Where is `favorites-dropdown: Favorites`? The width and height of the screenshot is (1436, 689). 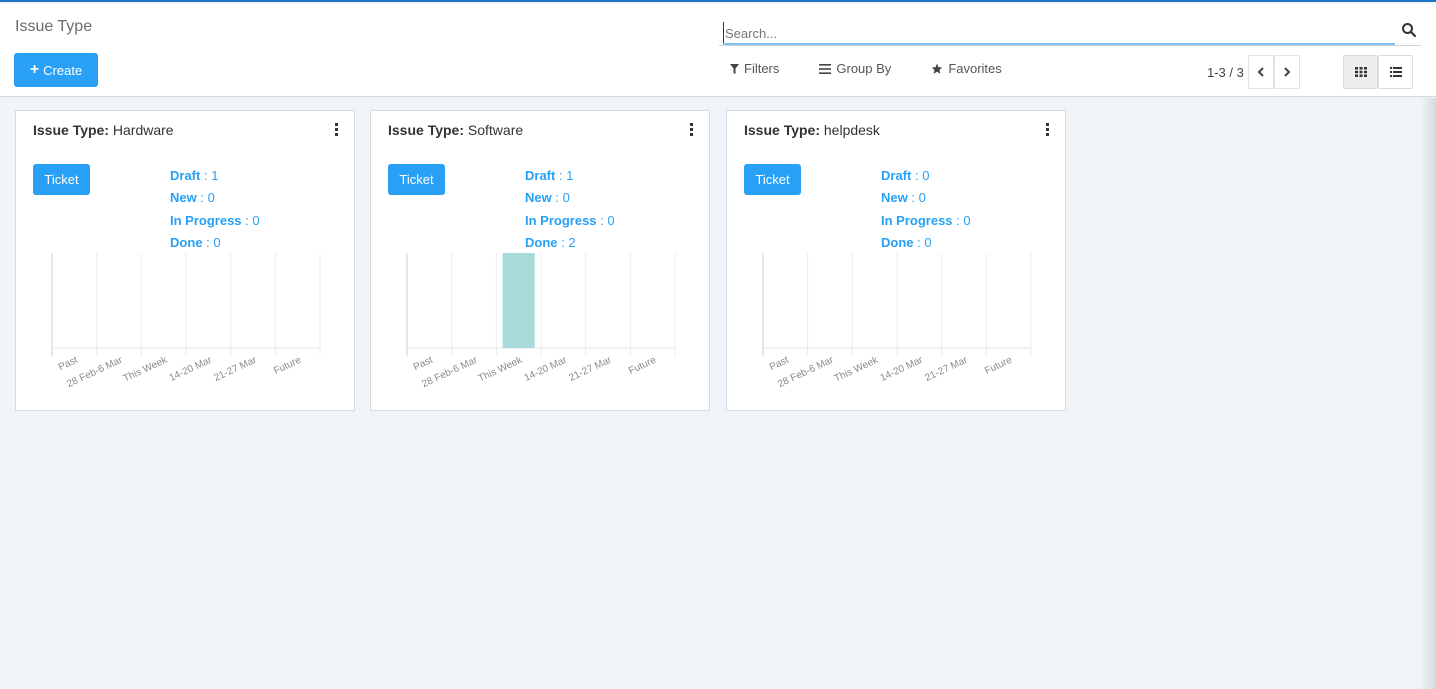
favorites-dropdown: Favorites is located at coordinates (966, 68).